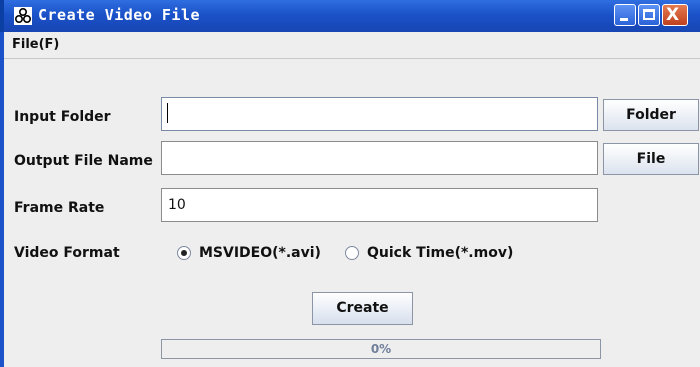 The width and height of the screenshot is (700, 367). Describe the element at coordinates (379, 205) in the screenshot. I see `frame-rate-field` at that location.